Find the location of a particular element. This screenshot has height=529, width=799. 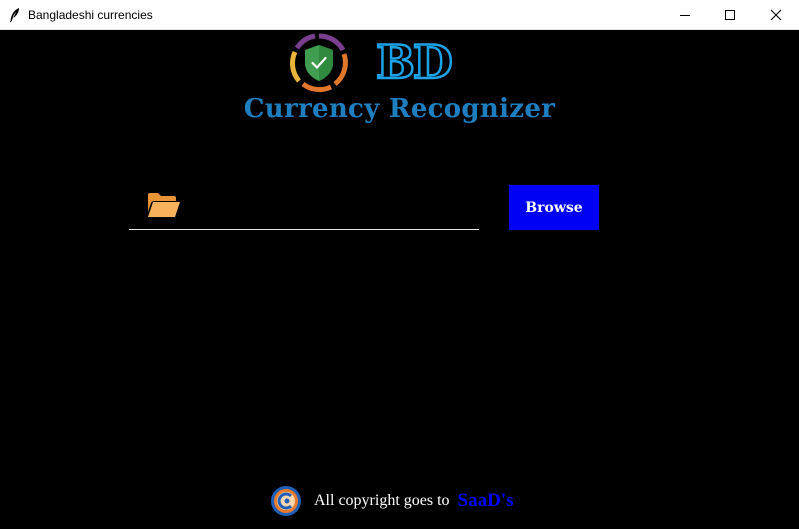

maximize-button is located at coordinates (729, 14).